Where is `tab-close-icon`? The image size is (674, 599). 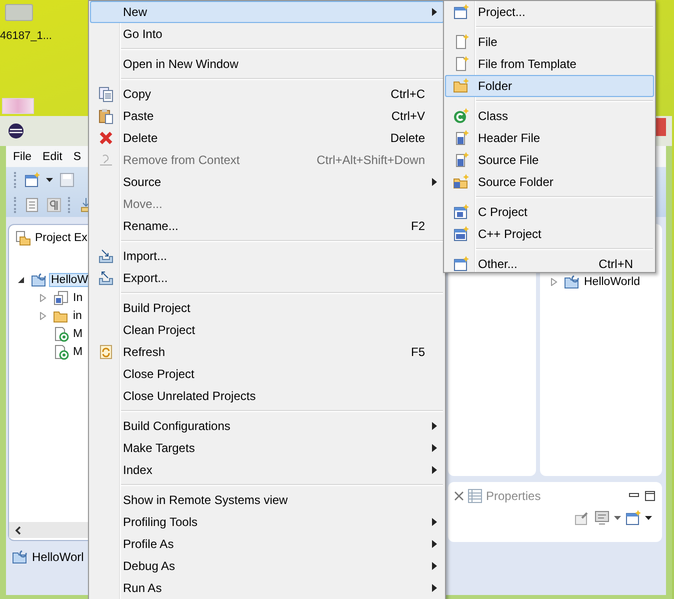
tab-close-icon is located at coordinates (459, 496).